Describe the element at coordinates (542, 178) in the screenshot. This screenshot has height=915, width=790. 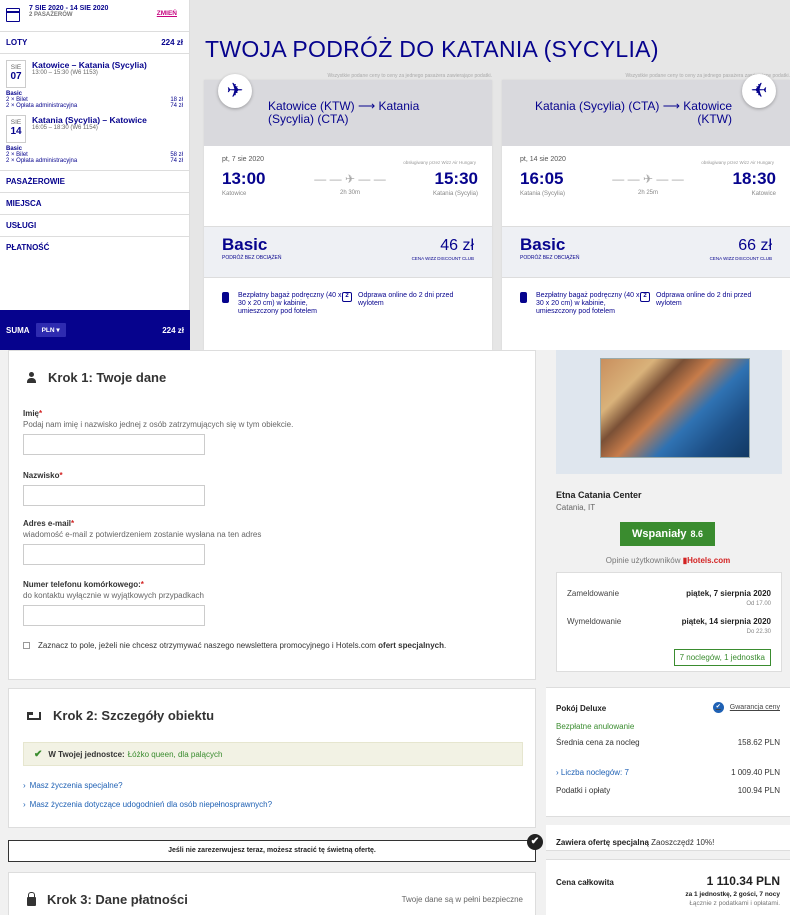
I see `departure-time: 16:05` at that location.